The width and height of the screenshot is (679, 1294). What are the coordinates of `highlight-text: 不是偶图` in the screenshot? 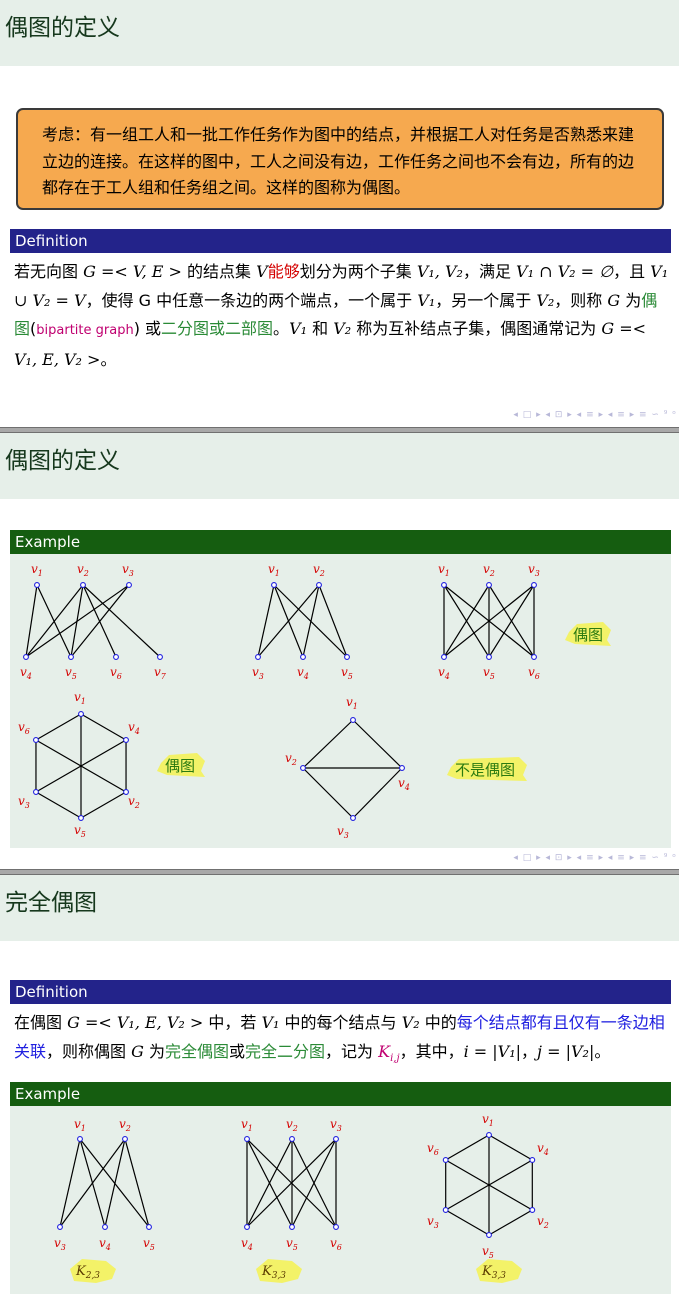 It's located at (485, 770).